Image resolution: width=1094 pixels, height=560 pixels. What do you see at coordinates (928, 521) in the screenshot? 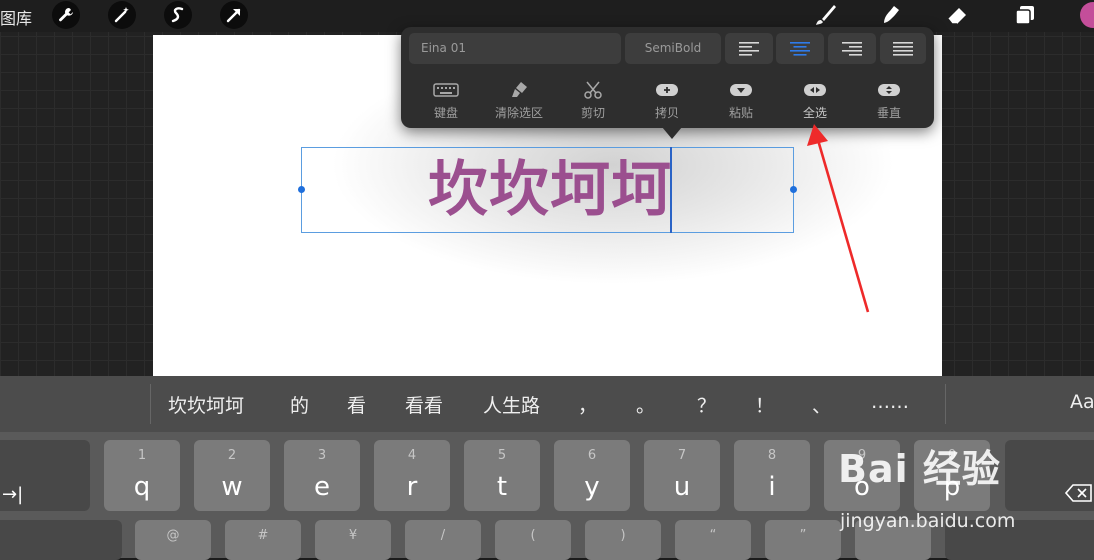
I see `watermark-url: jingyan.baidu.com` at bounding box center [928, 521].